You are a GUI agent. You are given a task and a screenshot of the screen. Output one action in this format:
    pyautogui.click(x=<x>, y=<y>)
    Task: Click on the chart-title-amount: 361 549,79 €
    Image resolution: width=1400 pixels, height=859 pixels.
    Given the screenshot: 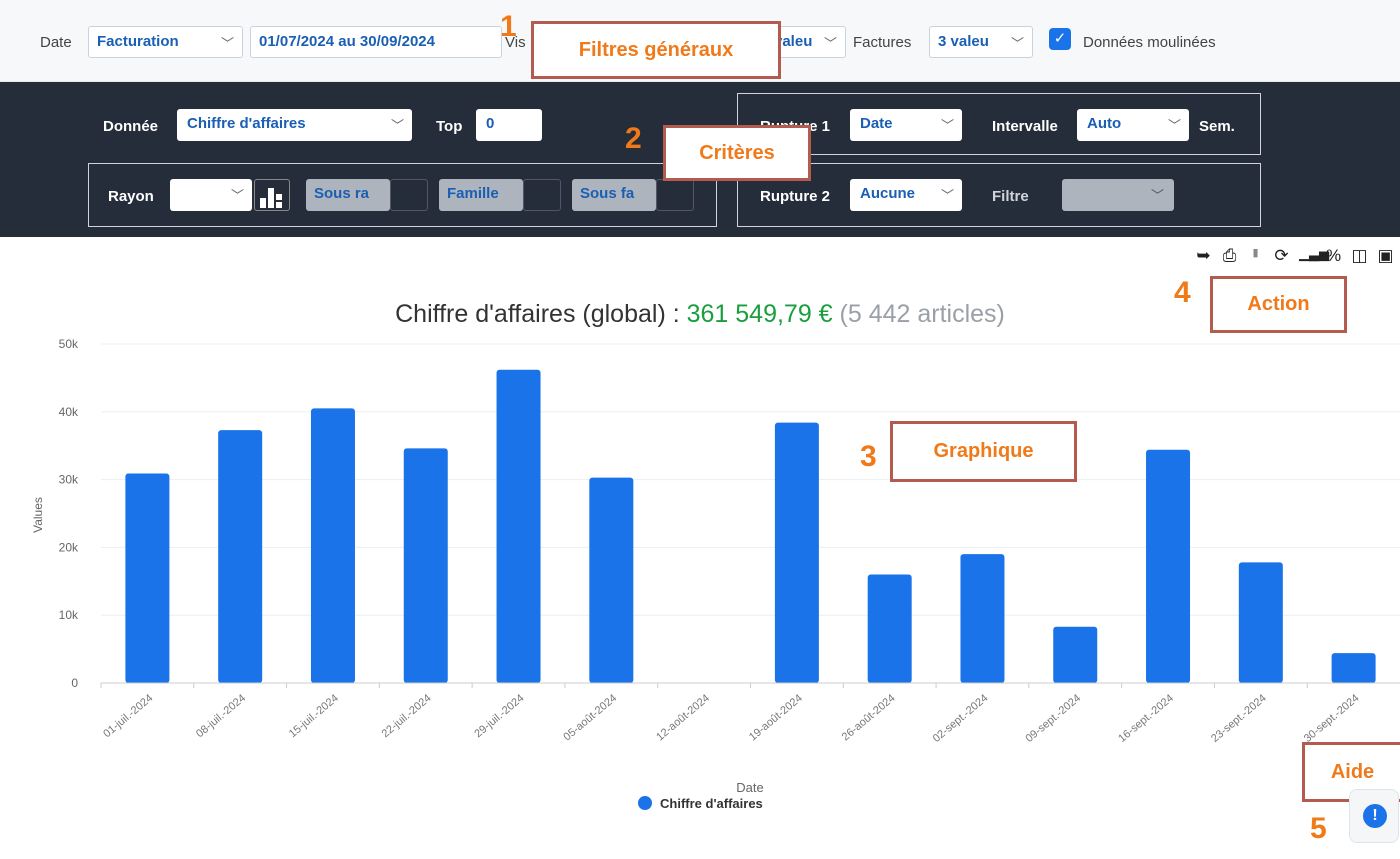 What is the action you would take?
    pyautogui.click(x=759, y=314)
    